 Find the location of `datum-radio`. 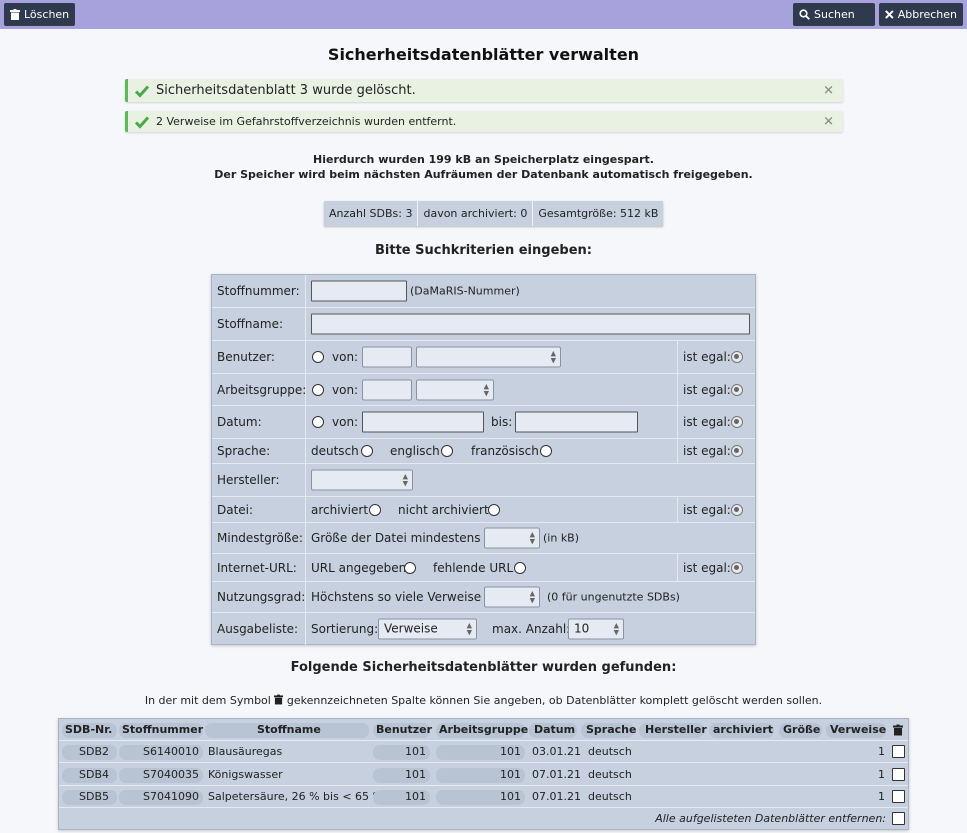

datum-radio is located at coordinates (318, 422).